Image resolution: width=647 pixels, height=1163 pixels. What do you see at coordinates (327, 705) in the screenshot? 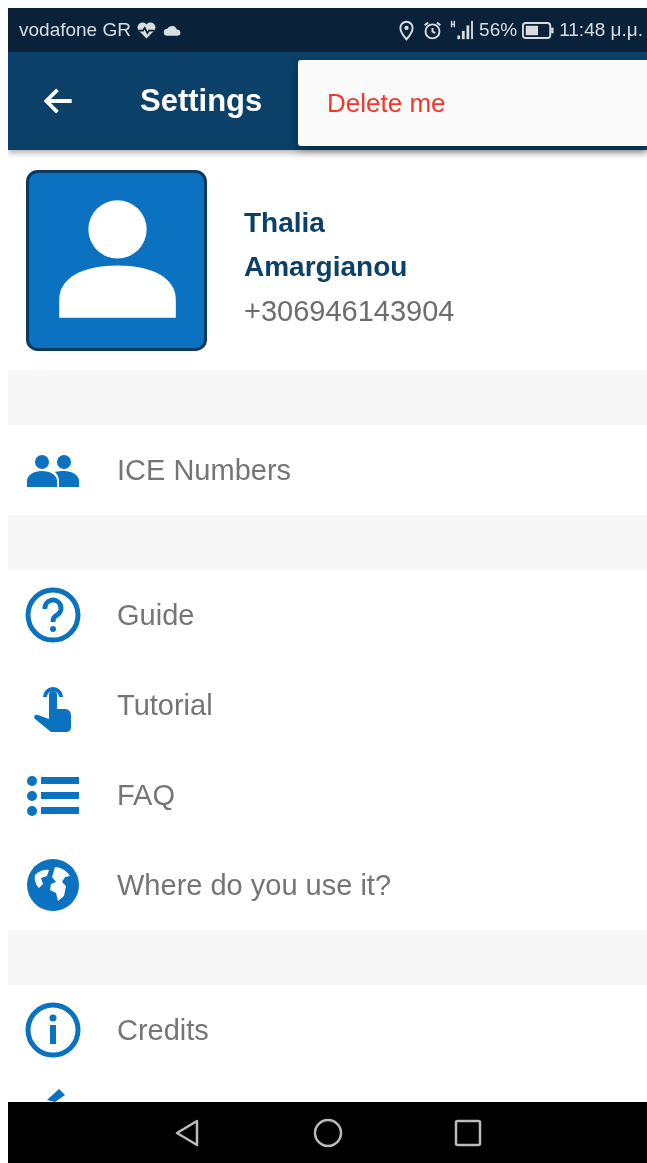
I see `settings-item: Tutorial` at bounding box center [327, 705].